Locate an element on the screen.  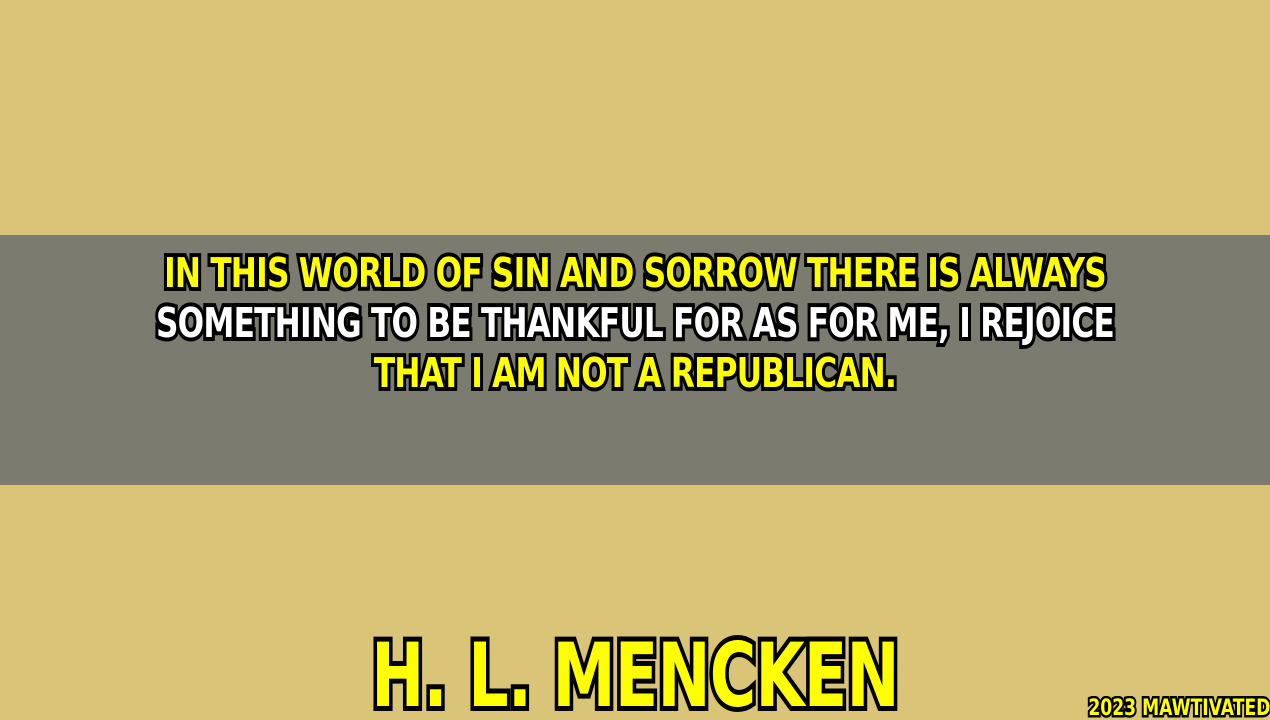
quote-line-3: THAT I AM NOT A REPUBLICAN. is located at coordinates (635, 373).